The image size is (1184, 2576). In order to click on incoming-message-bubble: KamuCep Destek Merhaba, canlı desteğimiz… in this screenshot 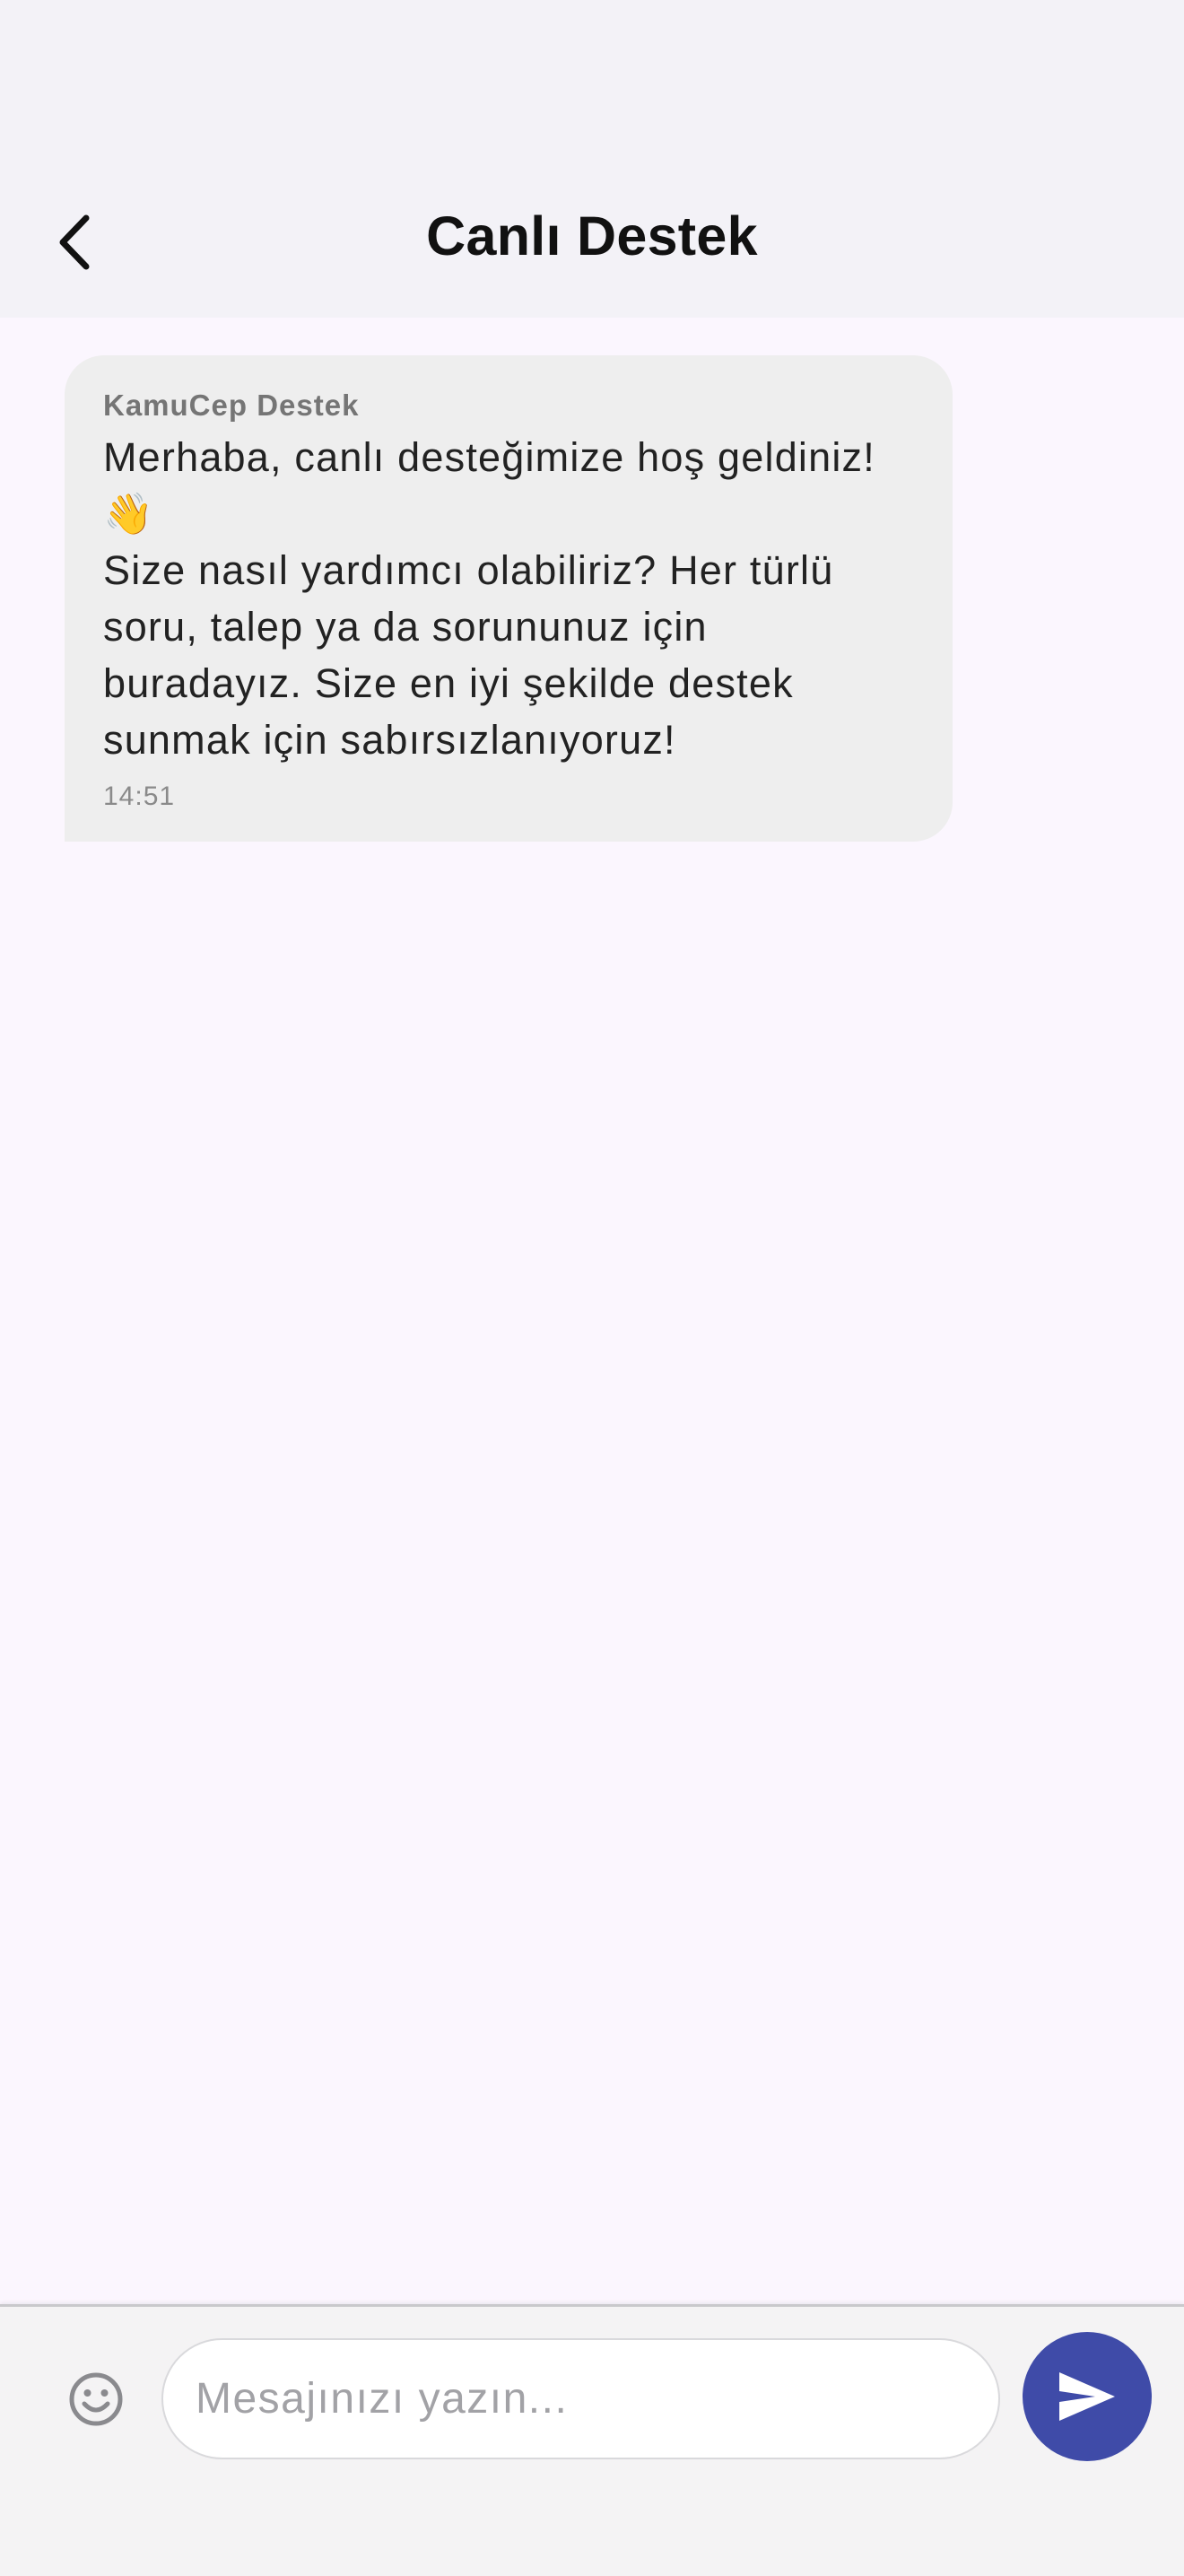, I will do `click(509, 599)`.